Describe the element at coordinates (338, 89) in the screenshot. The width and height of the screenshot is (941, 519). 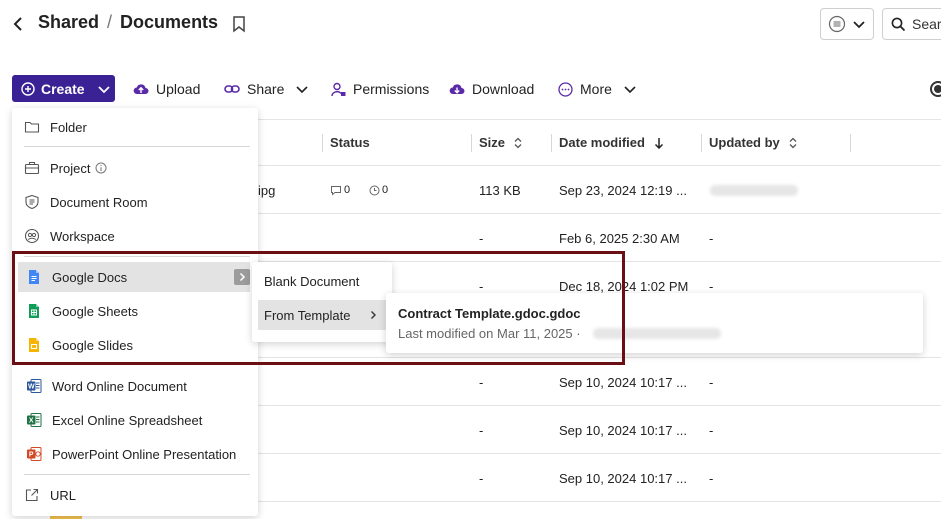
I see `user-lock-icon` at that location.